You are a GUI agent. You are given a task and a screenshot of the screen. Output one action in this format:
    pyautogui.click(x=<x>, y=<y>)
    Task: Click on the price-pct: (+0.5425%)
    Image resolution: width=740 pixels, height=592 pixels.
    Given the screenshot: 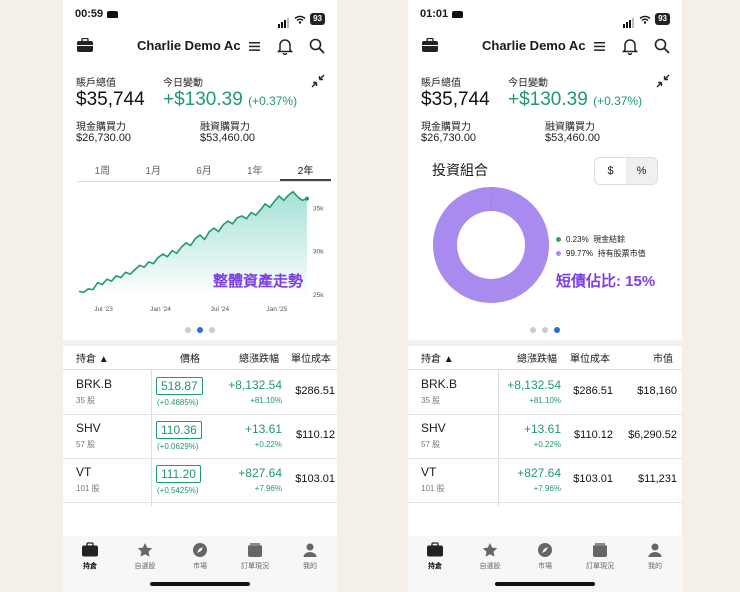 What is the action you would take?
    pyautogui.click(x=178, y=490)
    